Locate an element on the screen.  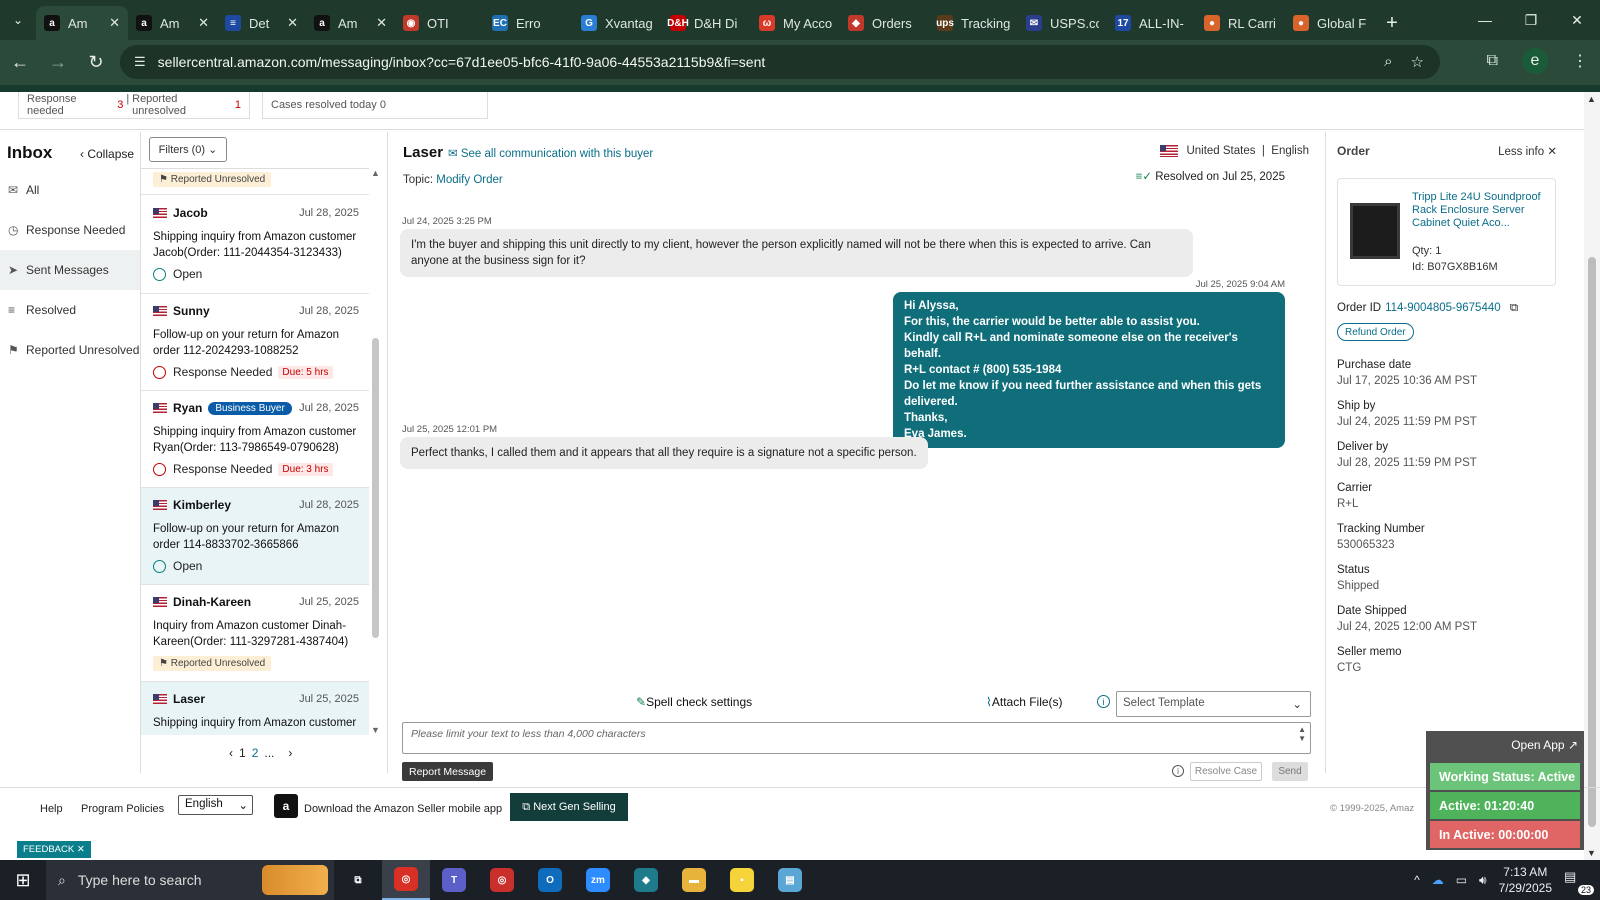
browser-menu-icon: ⋮ is located at coordinates (1580, 61).